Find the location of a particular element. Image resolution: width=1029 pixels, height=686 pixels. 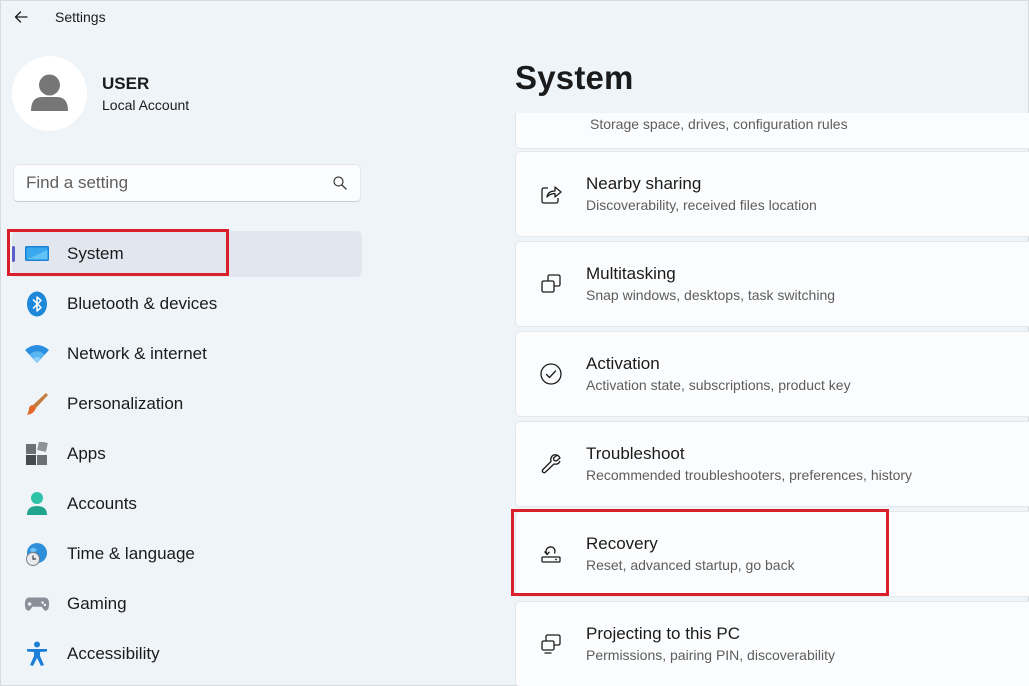

search-icon is located at coordinates (340, 183).